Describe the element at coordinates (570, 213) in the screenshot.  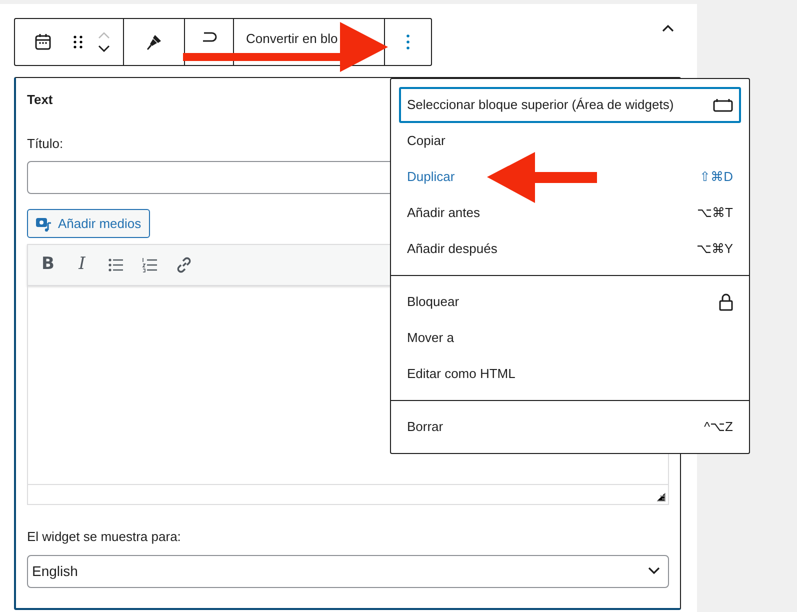
I see `menu-item: Añadir antes ⌥⌘T` at that location.